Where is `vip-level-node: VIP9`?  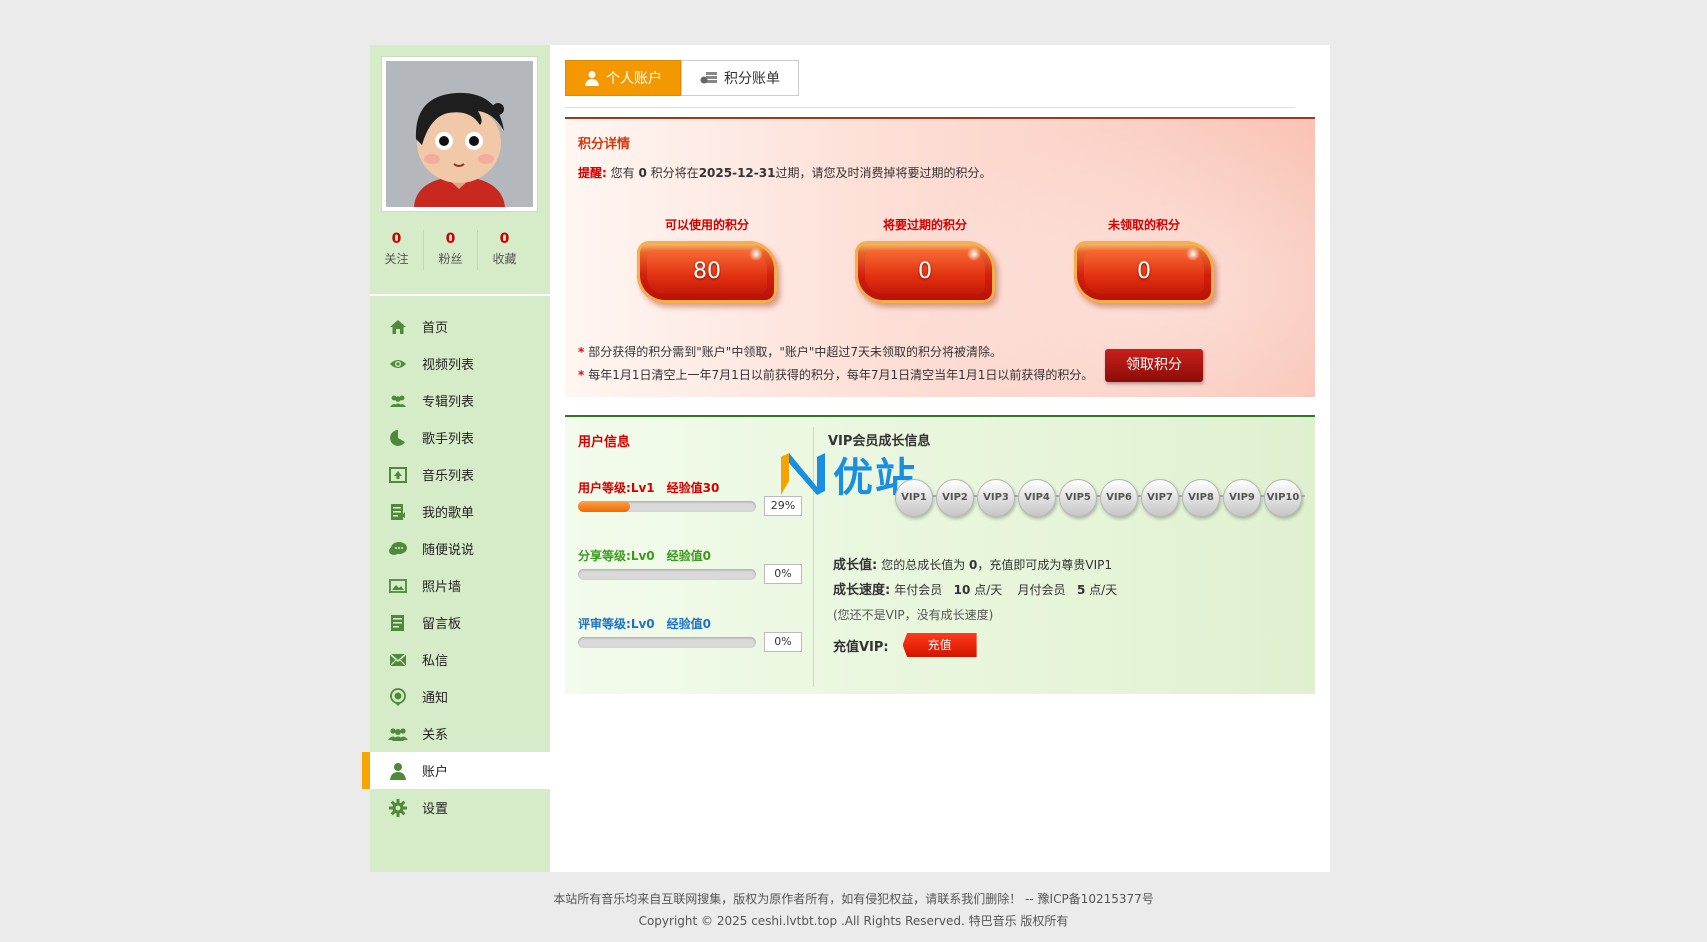
vip-level-node: VIP9 is located at coordinates (1242, 498).